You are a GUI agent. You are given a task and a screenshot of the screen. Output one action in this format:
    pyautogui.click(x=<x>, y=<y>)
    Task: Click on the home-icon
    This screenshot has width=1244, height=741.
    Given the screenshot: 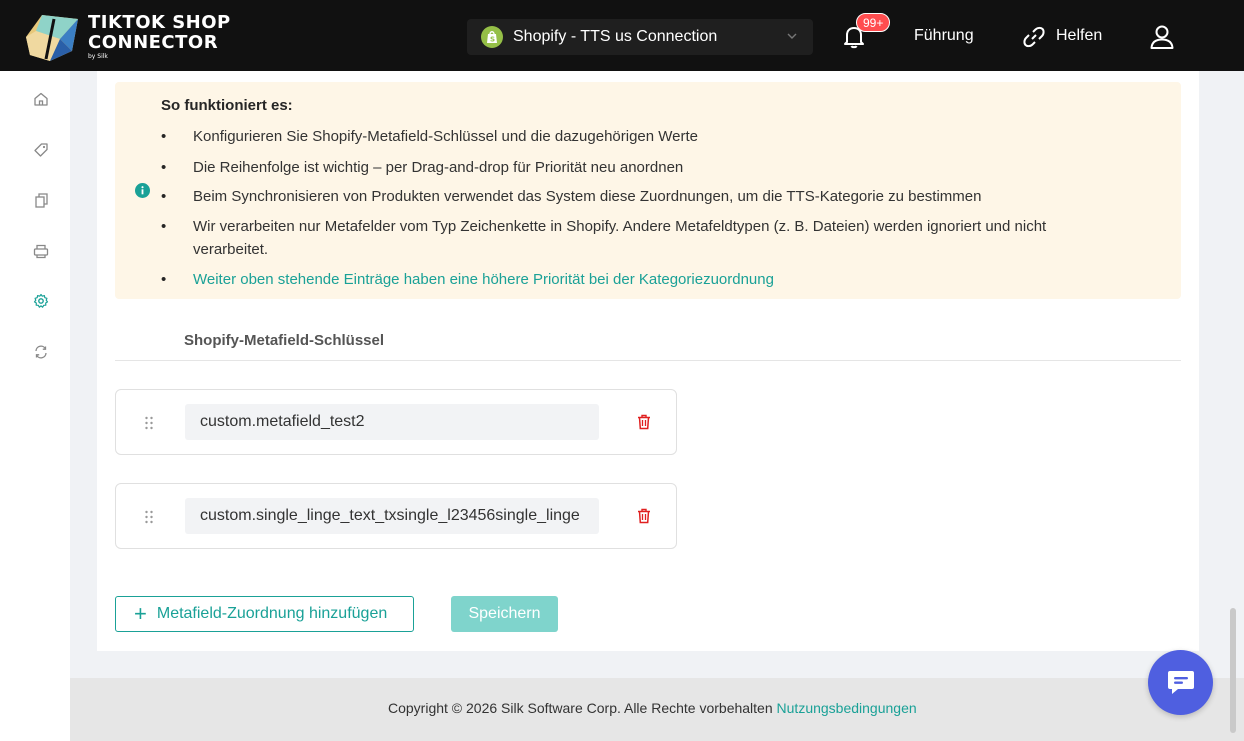 What is the action you would take?
    pyautogui.click(x=41, y=99)
    